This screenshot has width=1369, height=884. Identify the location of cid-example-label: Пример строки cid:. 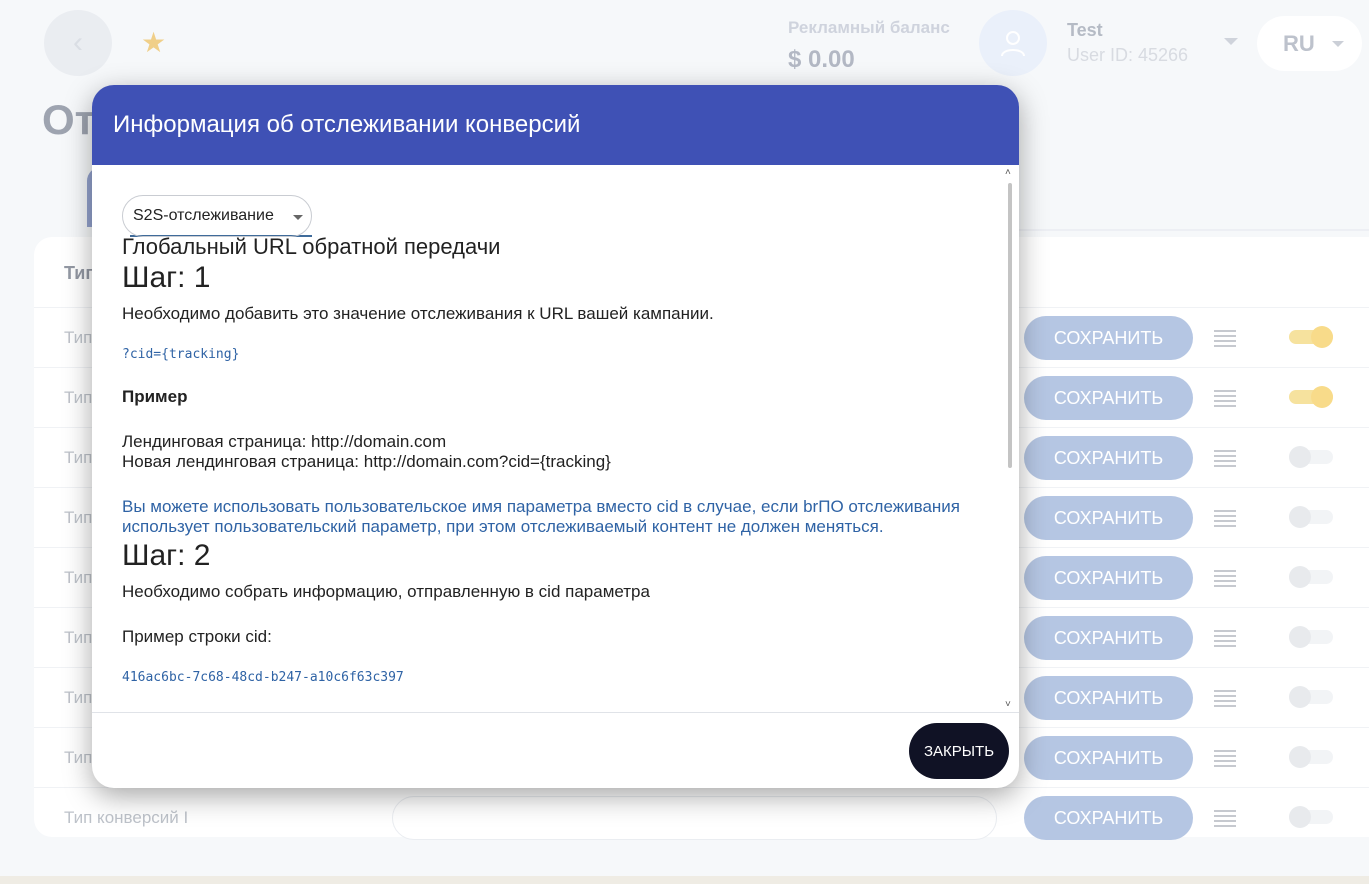
(197, 636).